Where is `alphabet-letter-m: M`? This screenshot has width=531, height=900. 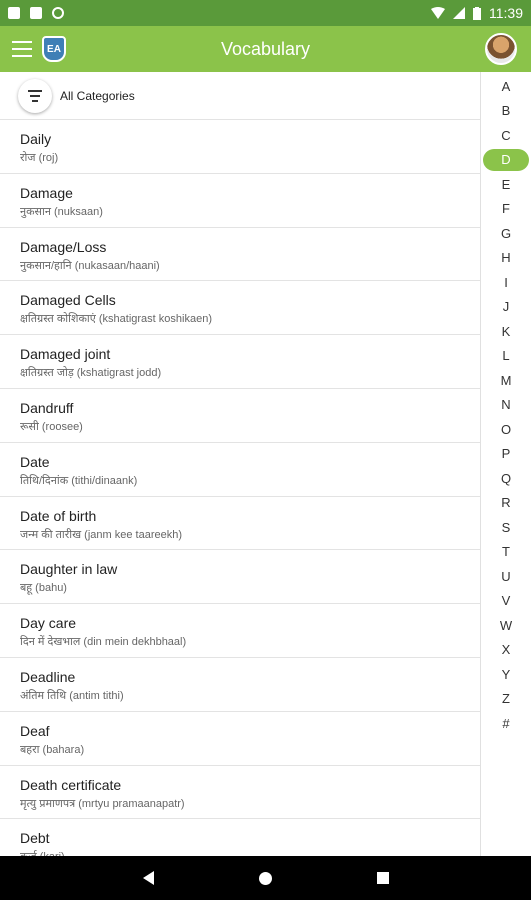
alphabet-letter-m: M is located at coordinates (506, 380).